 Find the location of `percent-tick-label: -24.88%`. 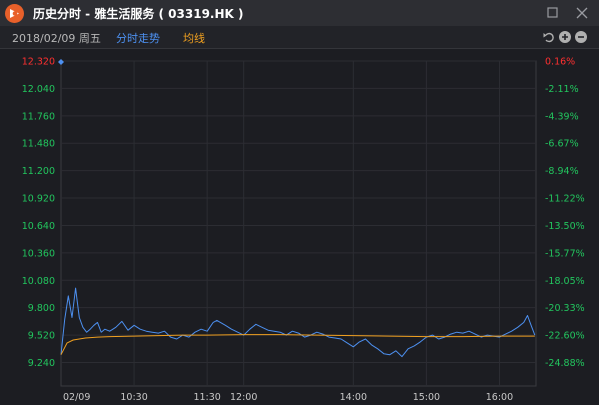

percent-tick-label: -24.88% is located at coordinates (565, 363).